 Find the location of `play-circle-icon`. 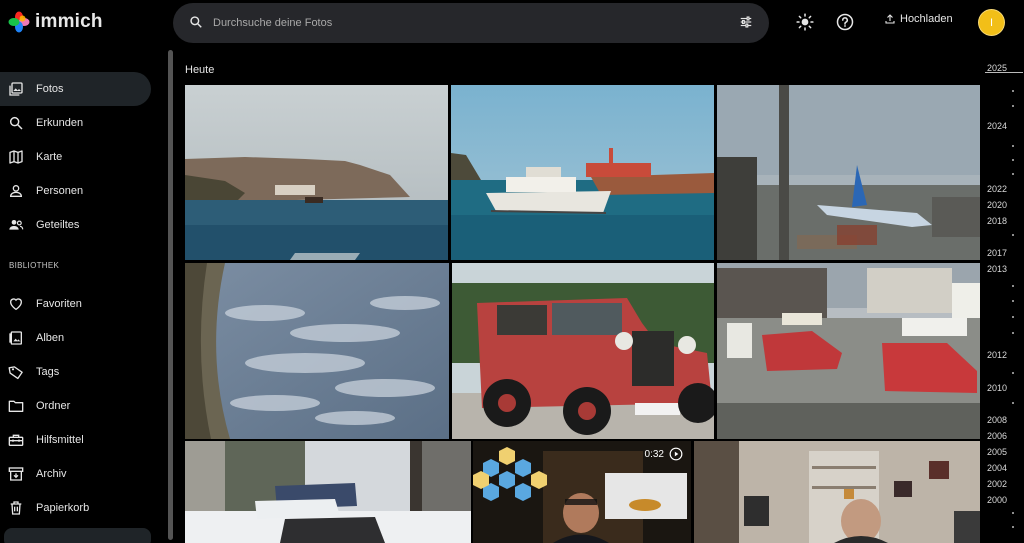

play-circle-icon is located at coordinates (676, 454).